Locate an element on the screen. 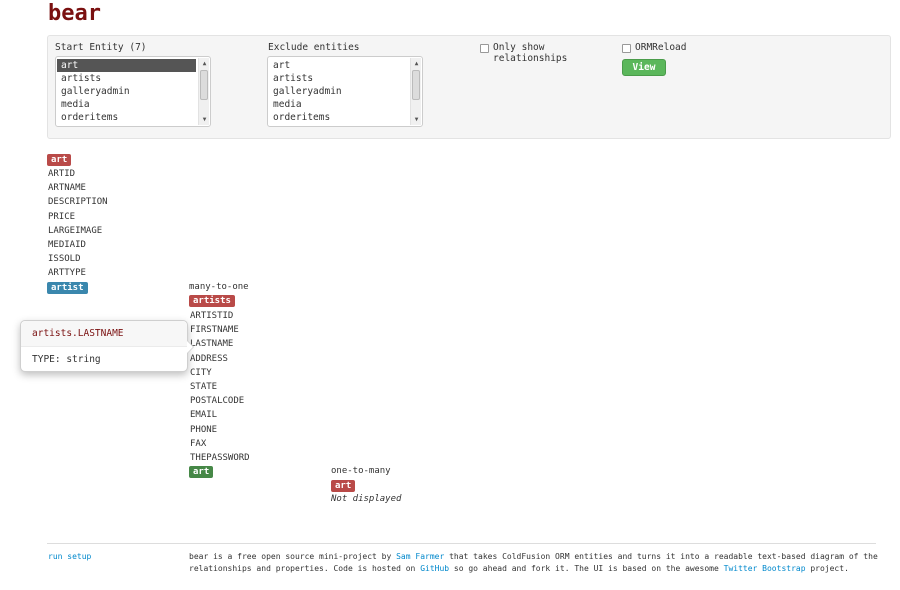  exclude-entities-label: Exclude entities is located at coordinates (314, 47).